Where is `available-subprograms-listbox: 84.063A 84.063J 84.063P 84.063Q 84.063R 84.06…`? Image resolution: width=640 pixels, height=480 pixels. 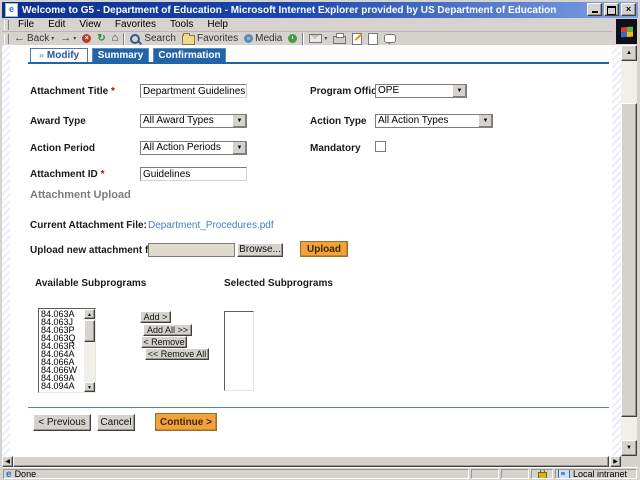
available-subprograms-listbox: 84.063A 84.063J 84.063P 84.063Q 84.063R 84.06… is located at coordinates (67, 350).